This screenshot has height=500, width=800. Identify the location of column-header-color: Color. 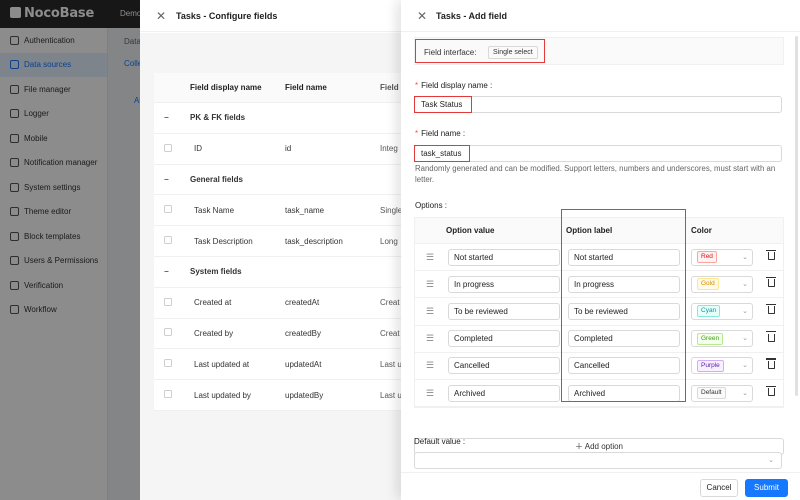
(701, 230).